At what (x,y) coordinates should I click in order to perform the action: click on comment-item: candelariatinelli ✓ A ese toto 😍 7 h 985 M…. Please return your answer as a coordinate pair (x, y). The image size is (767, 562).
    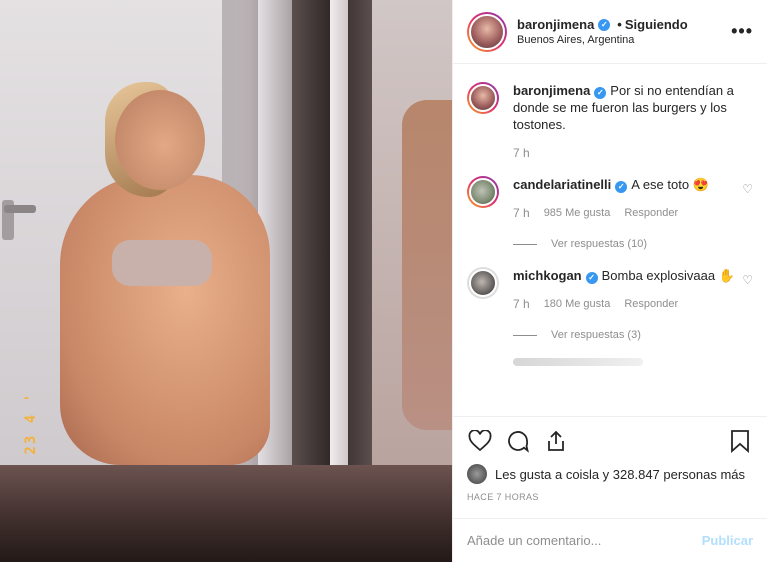
    Looking at the image, I should click on (610, 214).